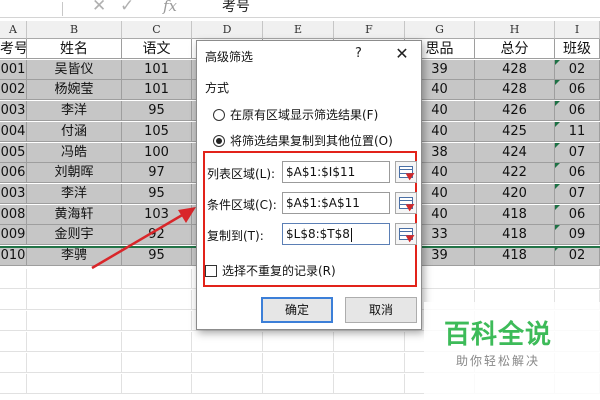  What do you see at coordinates (358, 53) in the screenshot?
I see `help-button: ?` at bounding box center [358, 53].